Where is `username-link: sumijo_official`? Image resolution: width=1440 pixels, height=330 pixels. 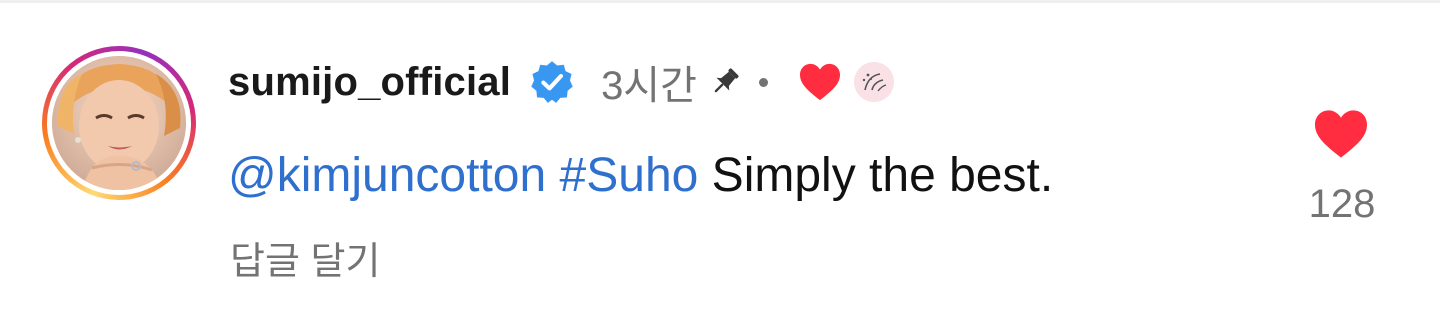
username-link: sumijo_official is located at coordinates (369, 82).